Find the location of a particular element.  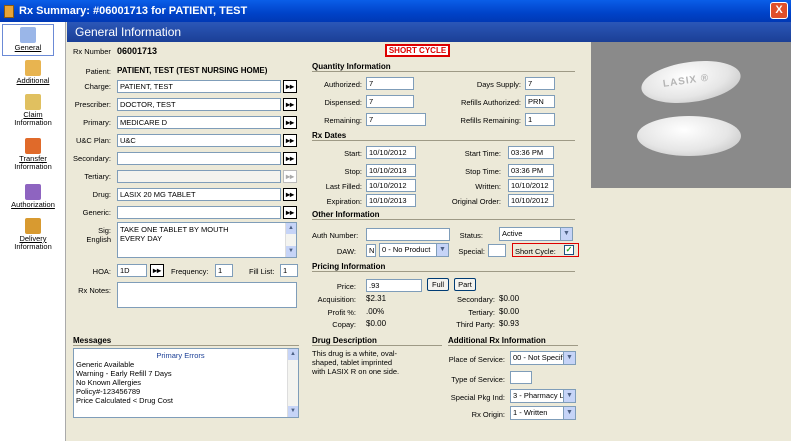

stop-time-field: 03:36 PM is located at coordinates (531, 170).